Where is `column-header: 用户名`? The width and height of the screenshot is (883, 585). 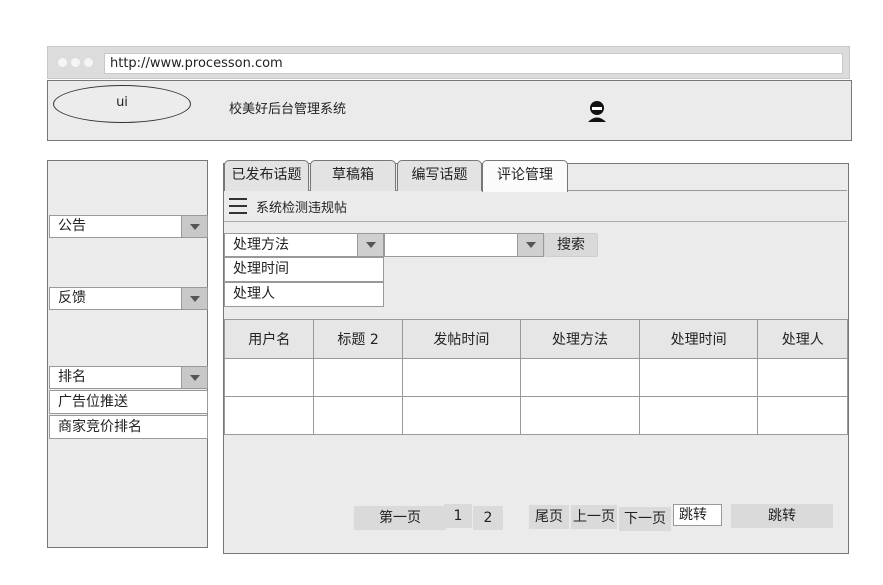 column-header: 用户名 is located at coordinates (269, 339).